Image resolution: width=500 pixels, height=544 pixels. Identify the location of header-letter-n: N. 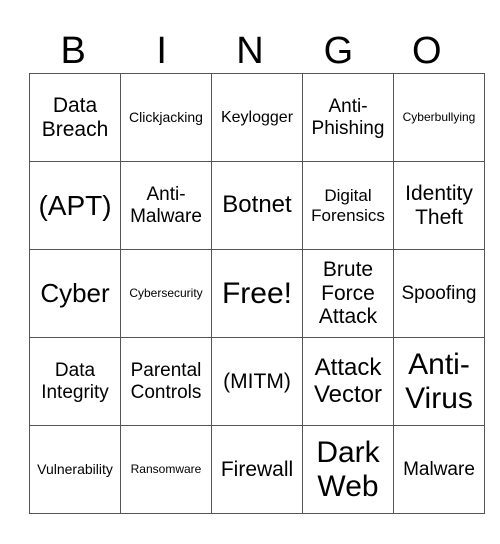
(250, 51).